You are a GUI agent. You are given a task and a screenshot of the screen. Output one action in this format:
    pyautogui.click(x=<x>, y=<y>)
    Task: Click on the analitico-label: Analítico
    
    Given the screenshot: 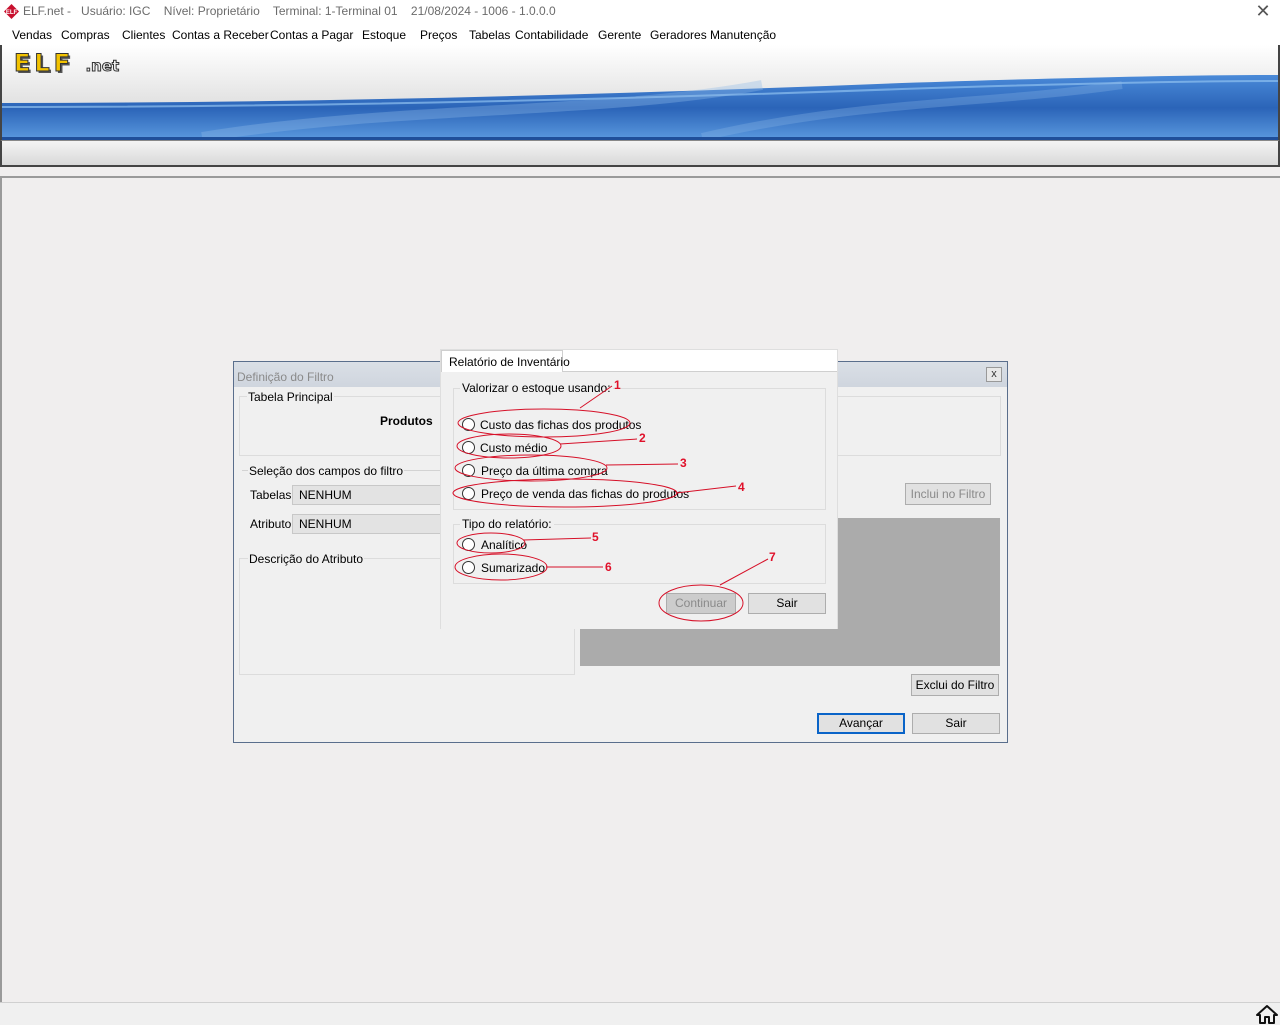 What is the action you would take?
    pyautogui.click(x=504, y=545)
    